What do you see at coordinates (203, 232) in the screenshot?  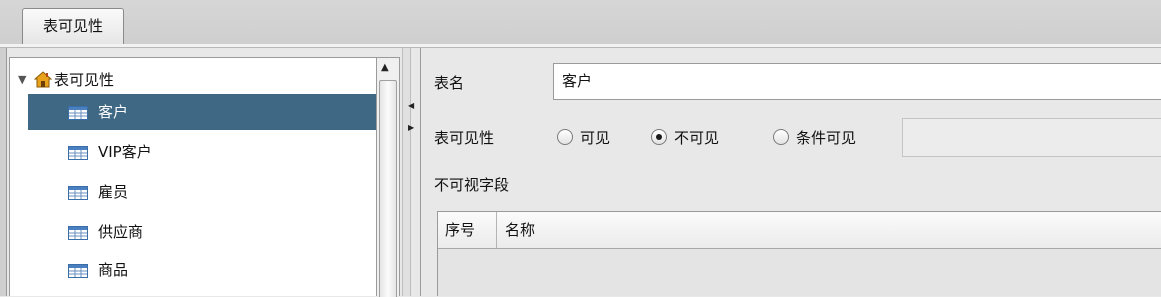 I see `tree-item-supplier: 供应商` at bounding box center [203, 232].